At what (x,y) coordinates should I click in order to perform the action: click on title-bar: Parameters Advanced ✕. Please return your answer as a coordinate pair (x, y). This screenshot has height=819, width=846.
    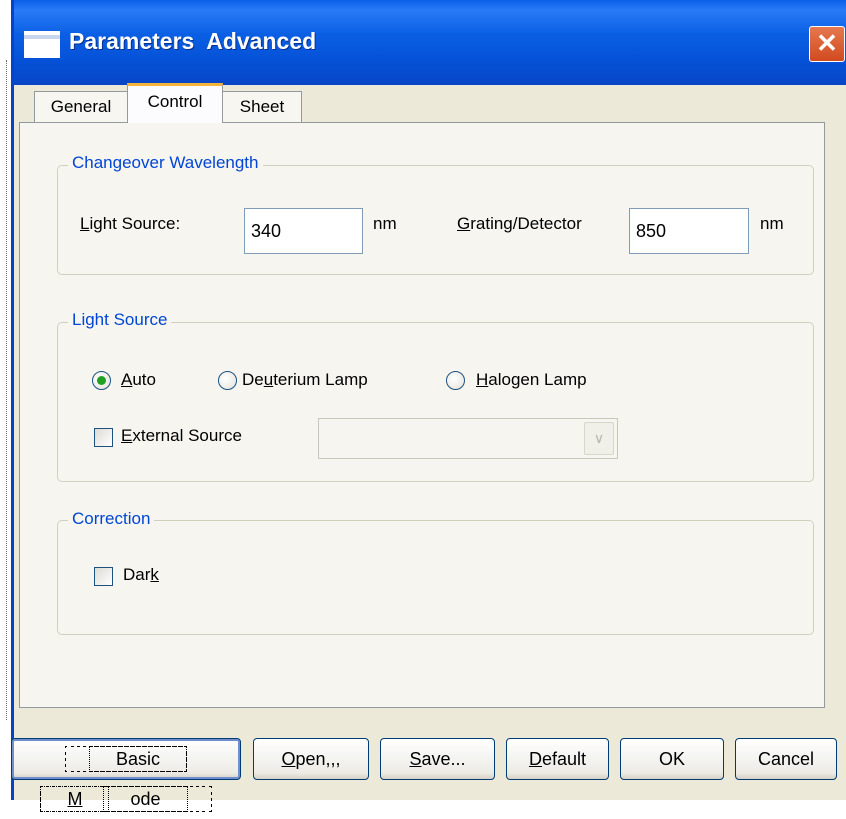
    Looking at the image, I should click on (430, 42).